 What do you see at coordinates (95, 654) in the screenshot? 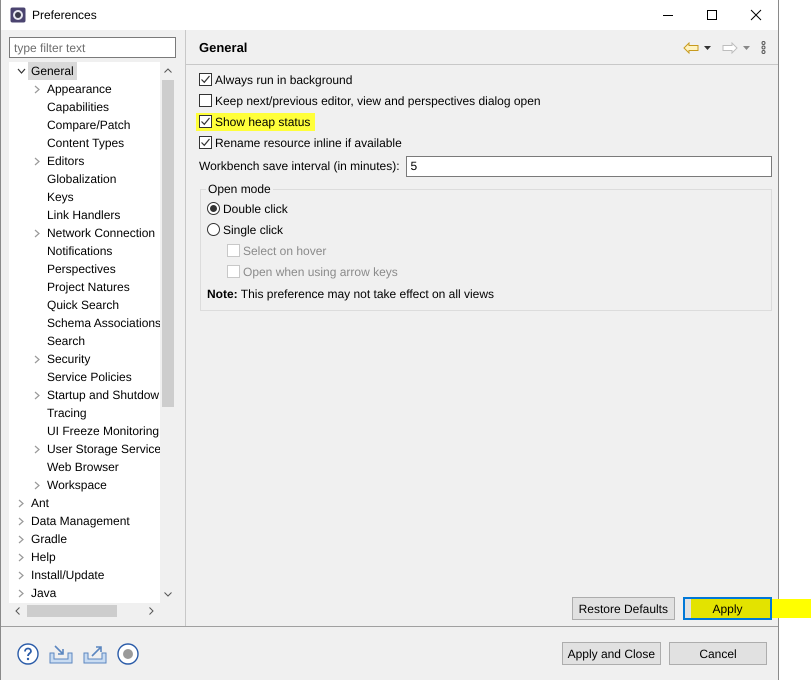
I see `export-icon` at bounding box center [95, 654].